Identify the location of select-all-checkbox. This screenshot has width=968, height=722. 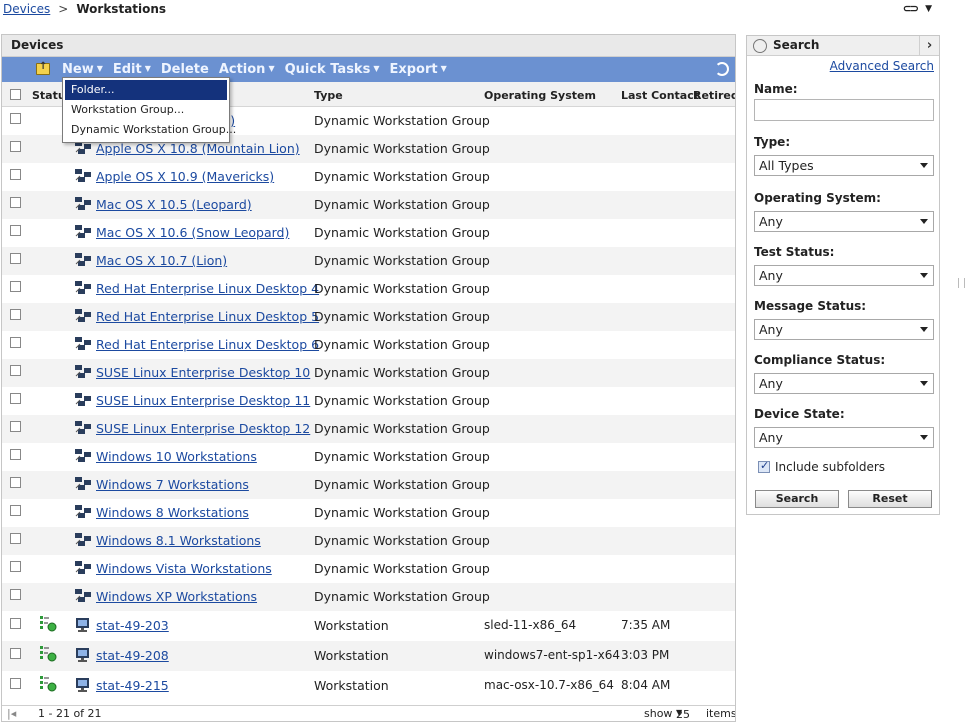
(15, 94).